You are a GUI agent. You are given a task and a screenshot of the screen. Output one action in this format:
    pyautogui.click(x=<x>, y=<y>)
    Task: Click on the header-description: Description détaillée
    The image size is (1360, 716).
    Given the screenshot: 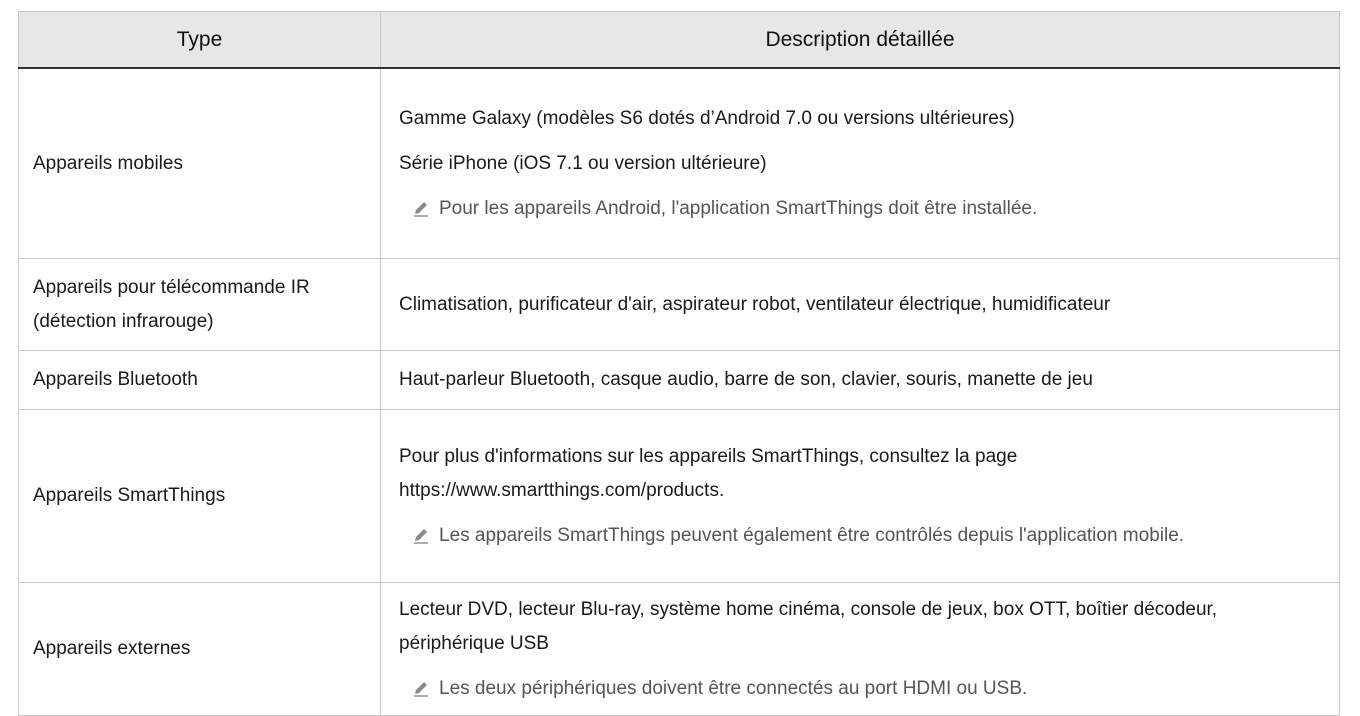 What is the action you would take?
    pyautogui.click(x=860, y=40)
    